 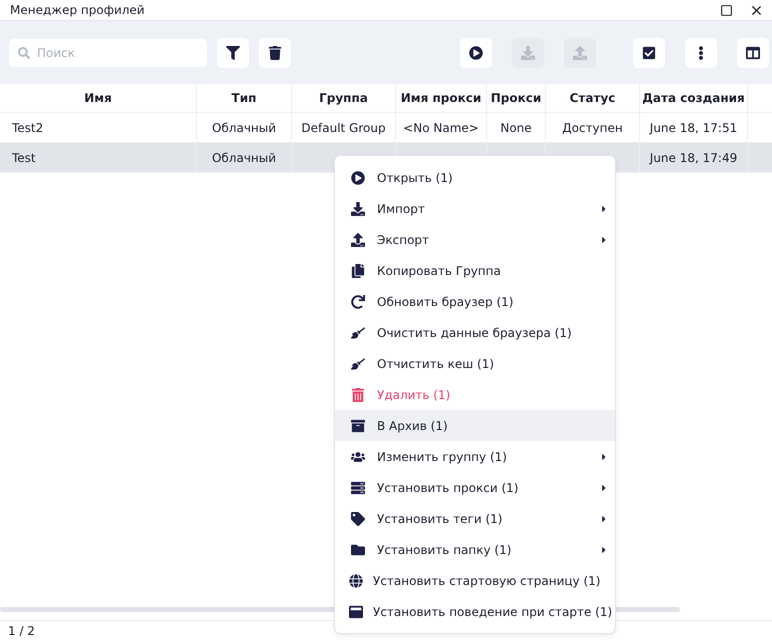 What do you see at coordinates (475, 239) in the screenshot?
I see `menu-item: Экспорт` at bounding box center [475, 239].